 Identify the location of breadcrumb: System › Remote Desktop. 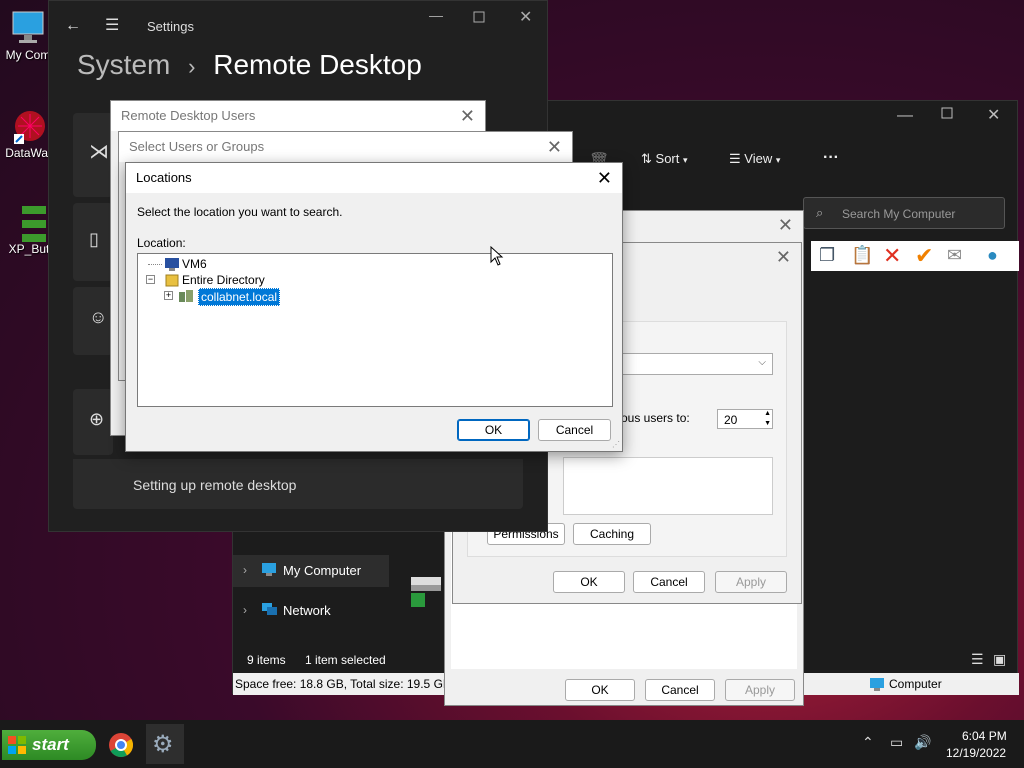
(249, 65).